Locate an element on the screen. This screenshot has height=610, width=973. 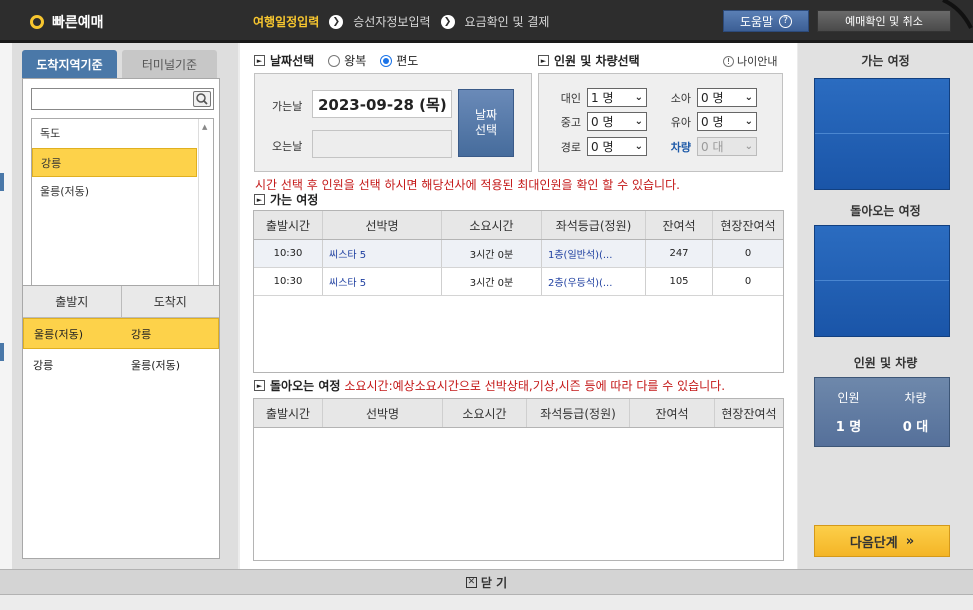
route-to: 강릉 is located at coordinates (141, 334).